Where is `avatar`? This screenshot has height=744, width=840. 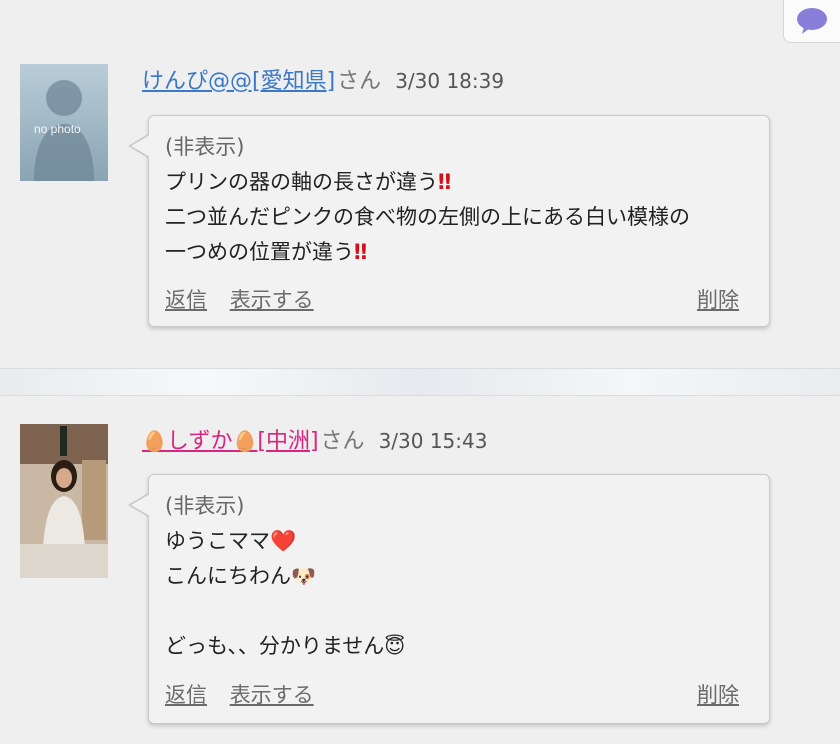
avatar is located at coordinates (64, 501).